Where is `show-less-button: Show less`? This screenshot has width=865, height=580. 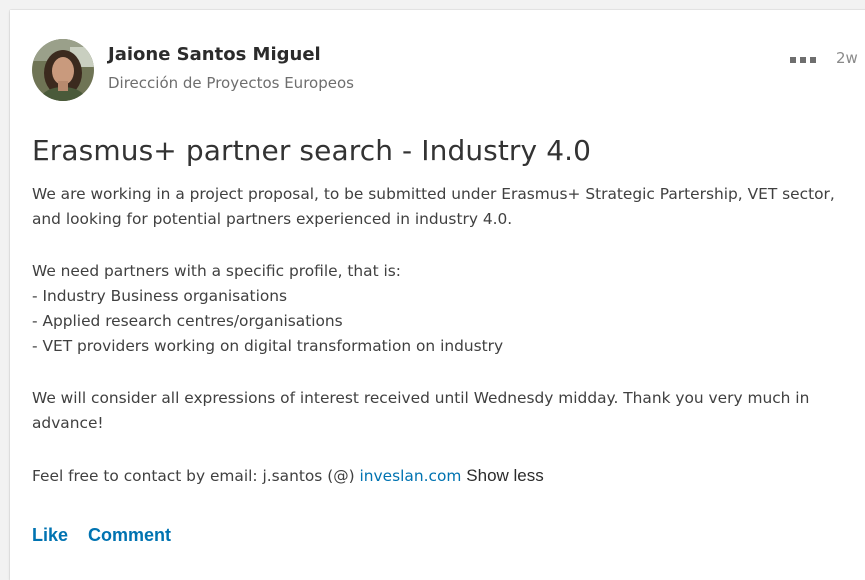
show-less-button: Show less is located at coordinates (504, 475).